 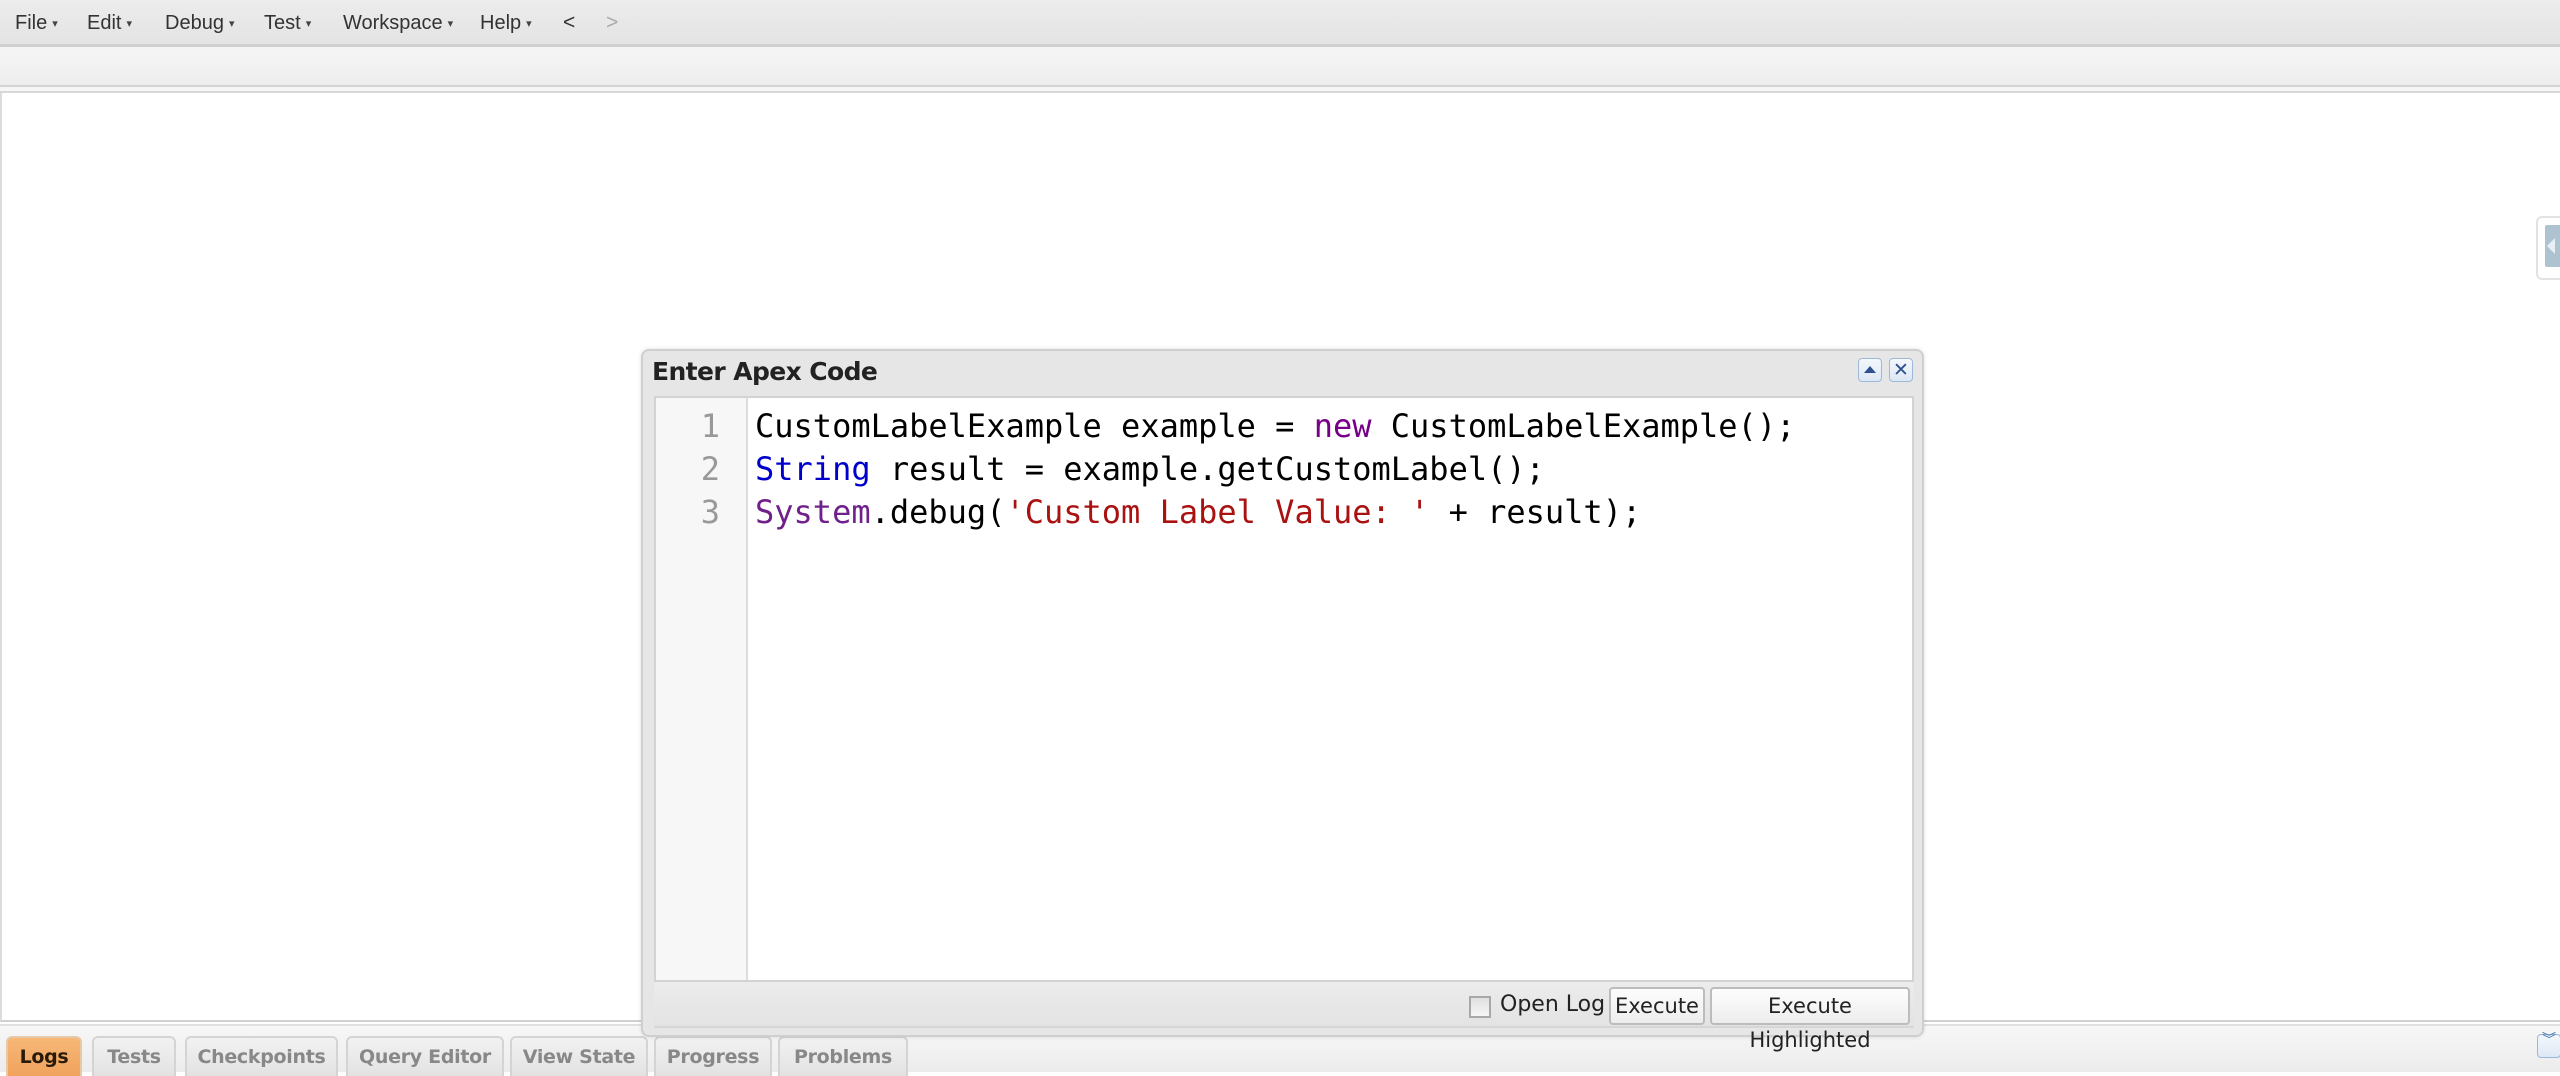 I want to click on keyword-token: new, so click(x=1342, y=426).